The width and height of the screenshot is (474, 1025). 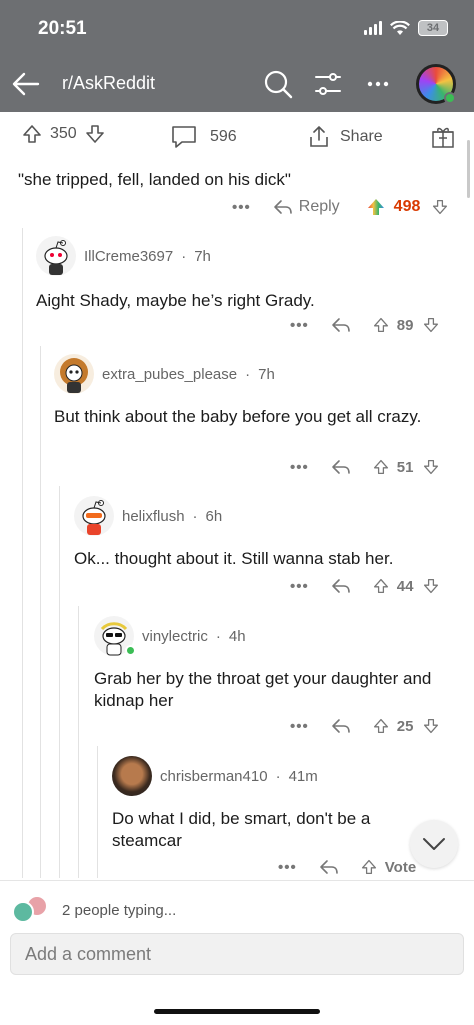 What do you see at coordinates (400, 867) in the screenshot?
I see `comment-score: Vote` at bounding box center [400, 867].